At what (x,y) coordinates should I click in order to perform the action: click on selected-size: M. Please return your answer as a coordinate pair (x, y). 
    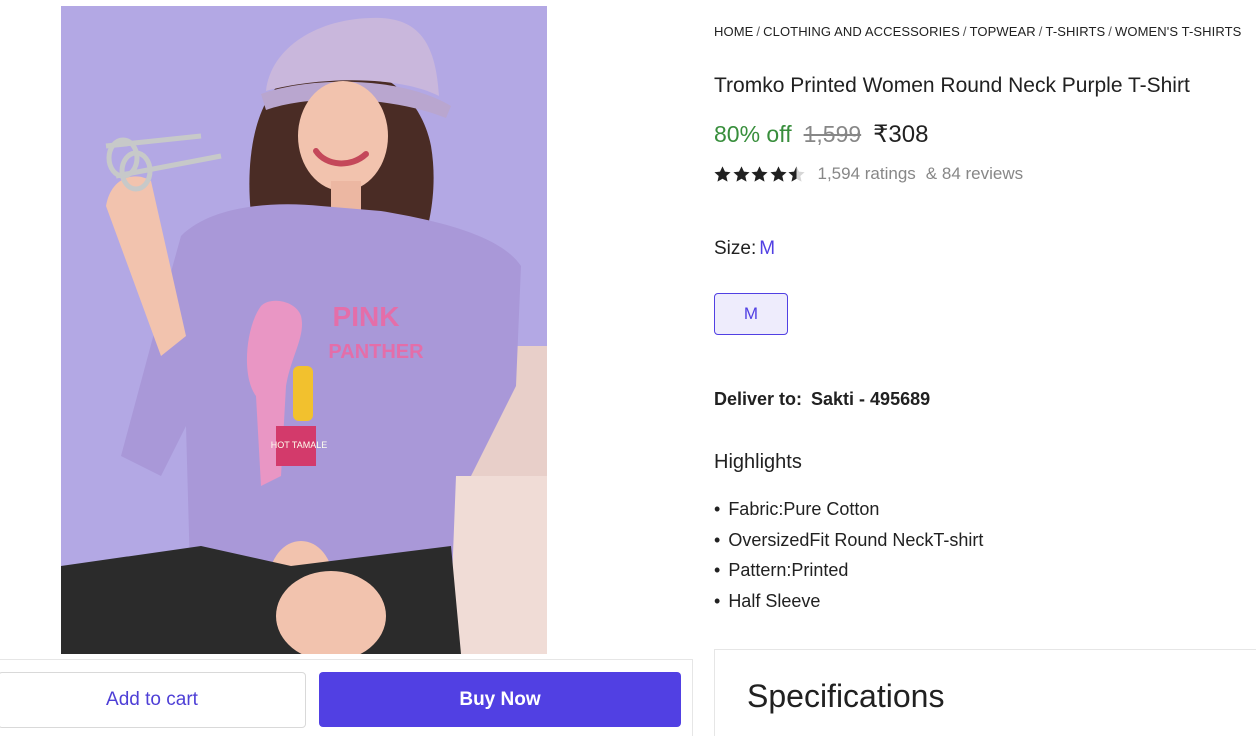
    Looking at the image, I should click on (767, 248).